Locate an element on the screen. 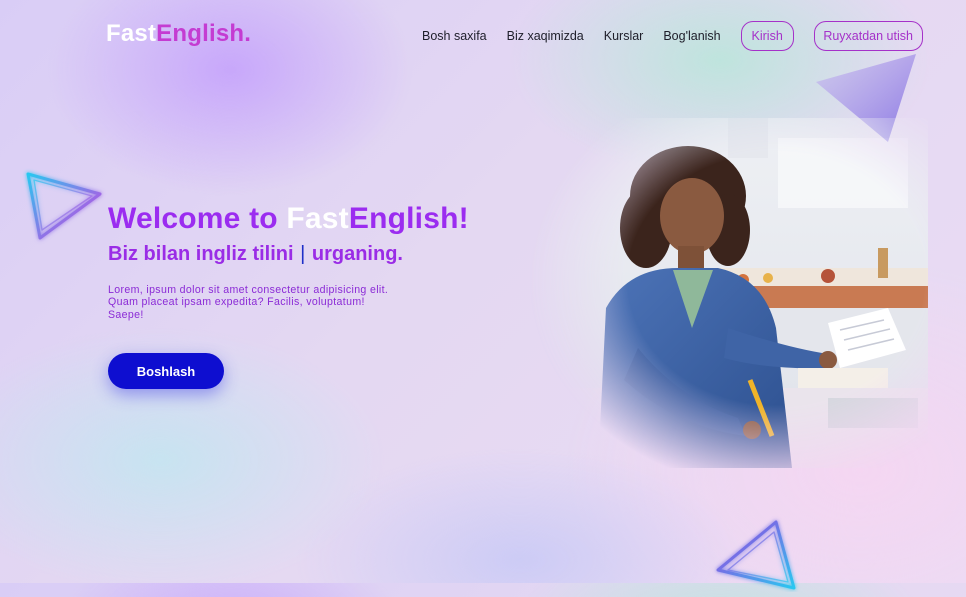 The width and height of the screenshot is (966, 597). hero-subtitle-part1: Biz bilan ingliz tilini is located at coordinates (204, 254).